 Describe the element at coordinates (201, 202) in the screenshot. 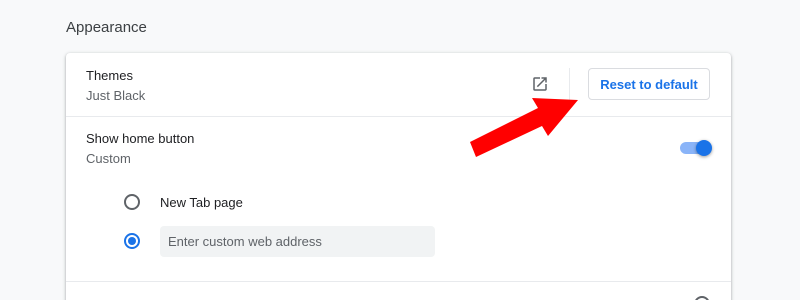

I see `new-tab-page-label: New Tab page` at that location.